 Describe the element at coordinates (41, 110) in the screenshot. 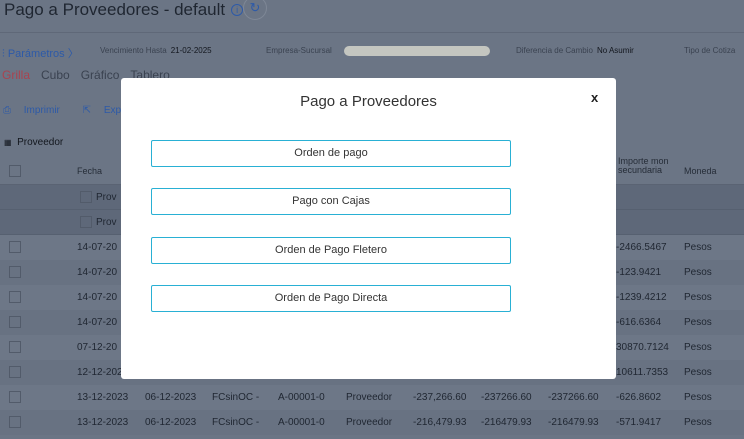

I see `print-label: Imprimir` at that location.